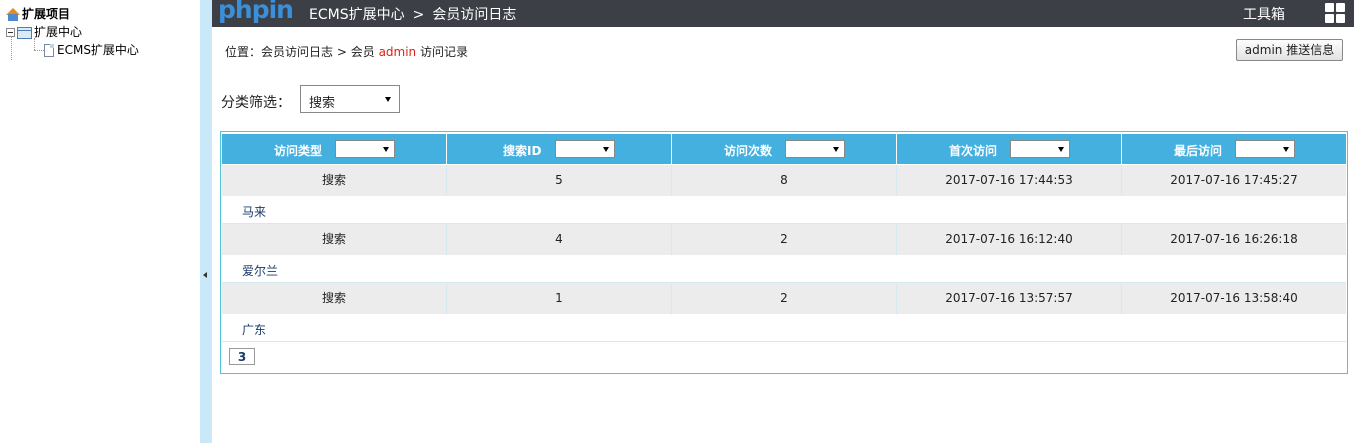 This screenshot has height=443, width=1354. Describe the element at coordinates (254, 330) in the screenshot. I see `row-location: 广东` at that location.